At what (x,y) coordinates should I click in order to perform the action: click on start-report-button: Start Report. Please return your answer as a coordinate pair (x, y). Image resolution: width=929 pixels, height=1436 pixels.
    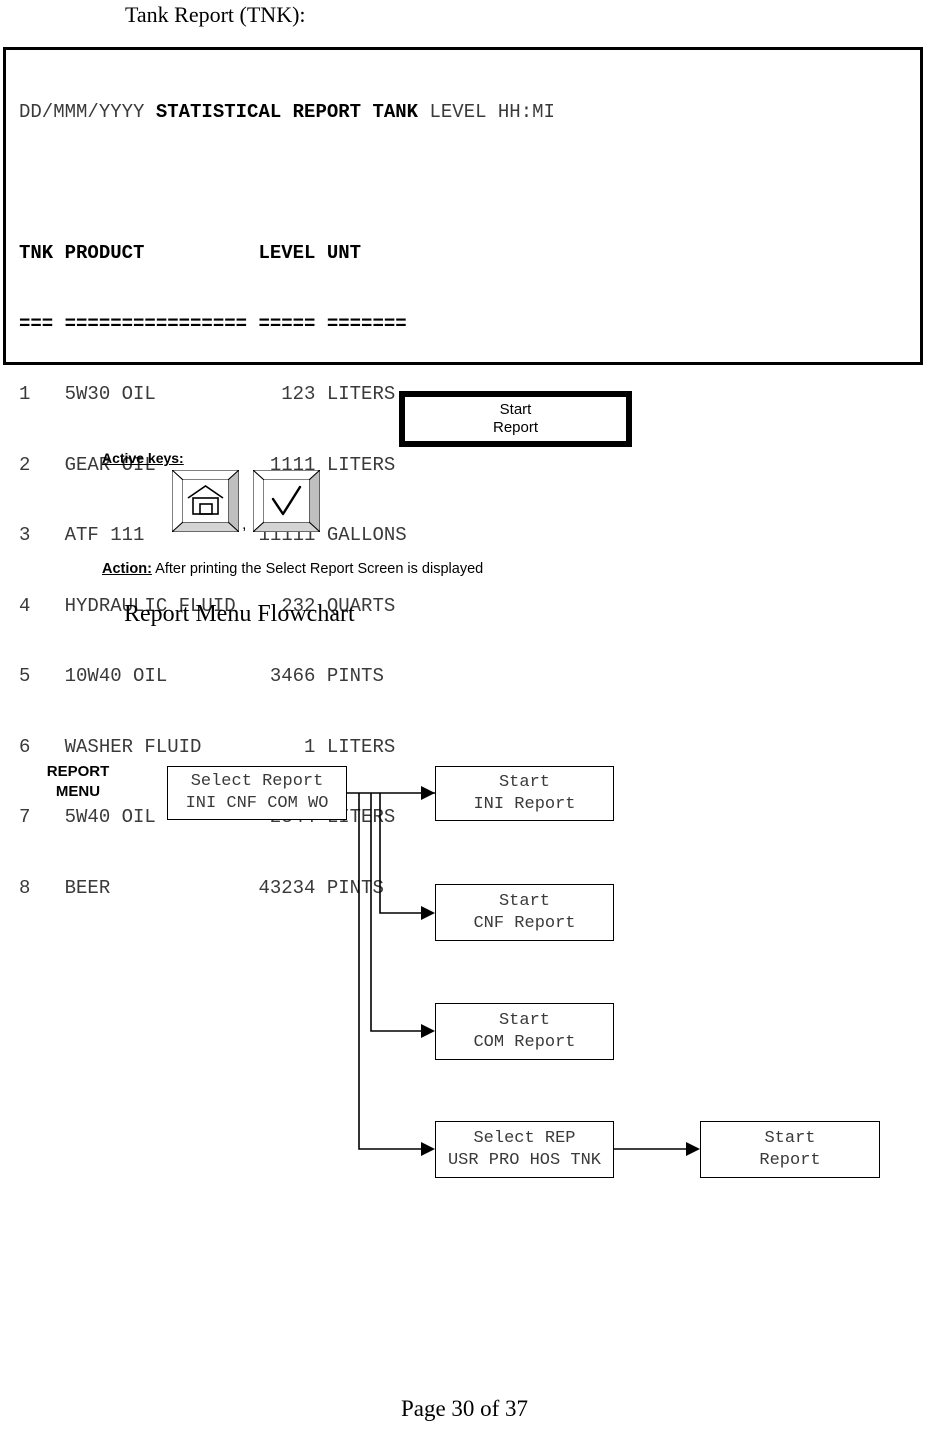
    Looking at the image, I should click on (515, 419).